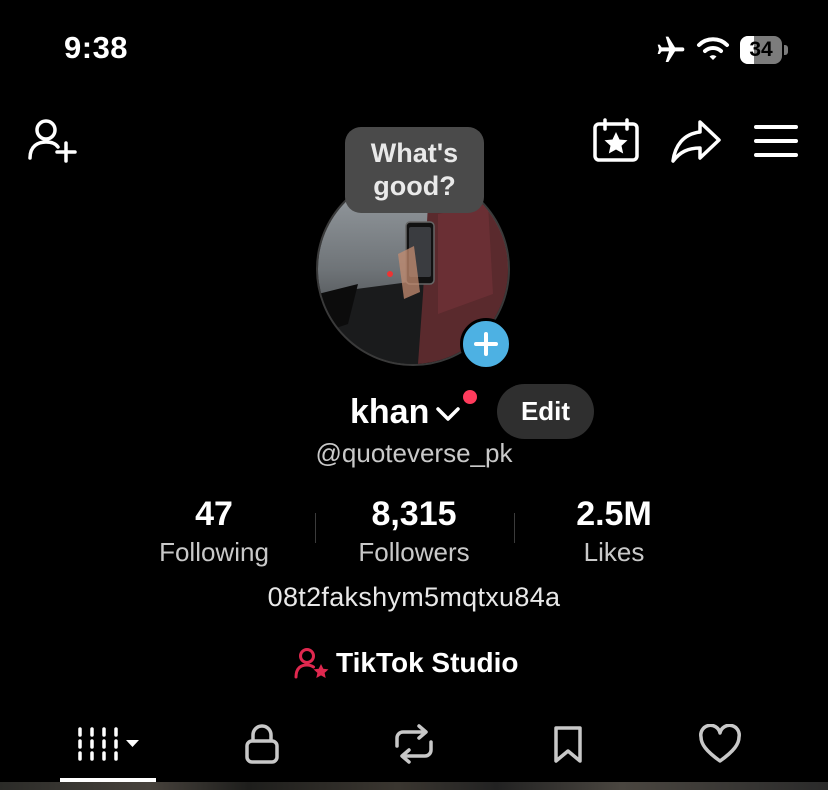 This screenshot has width=828, height=790. I want to click on tiktok-studio-link: TikTok Studio, so click(406, 663).